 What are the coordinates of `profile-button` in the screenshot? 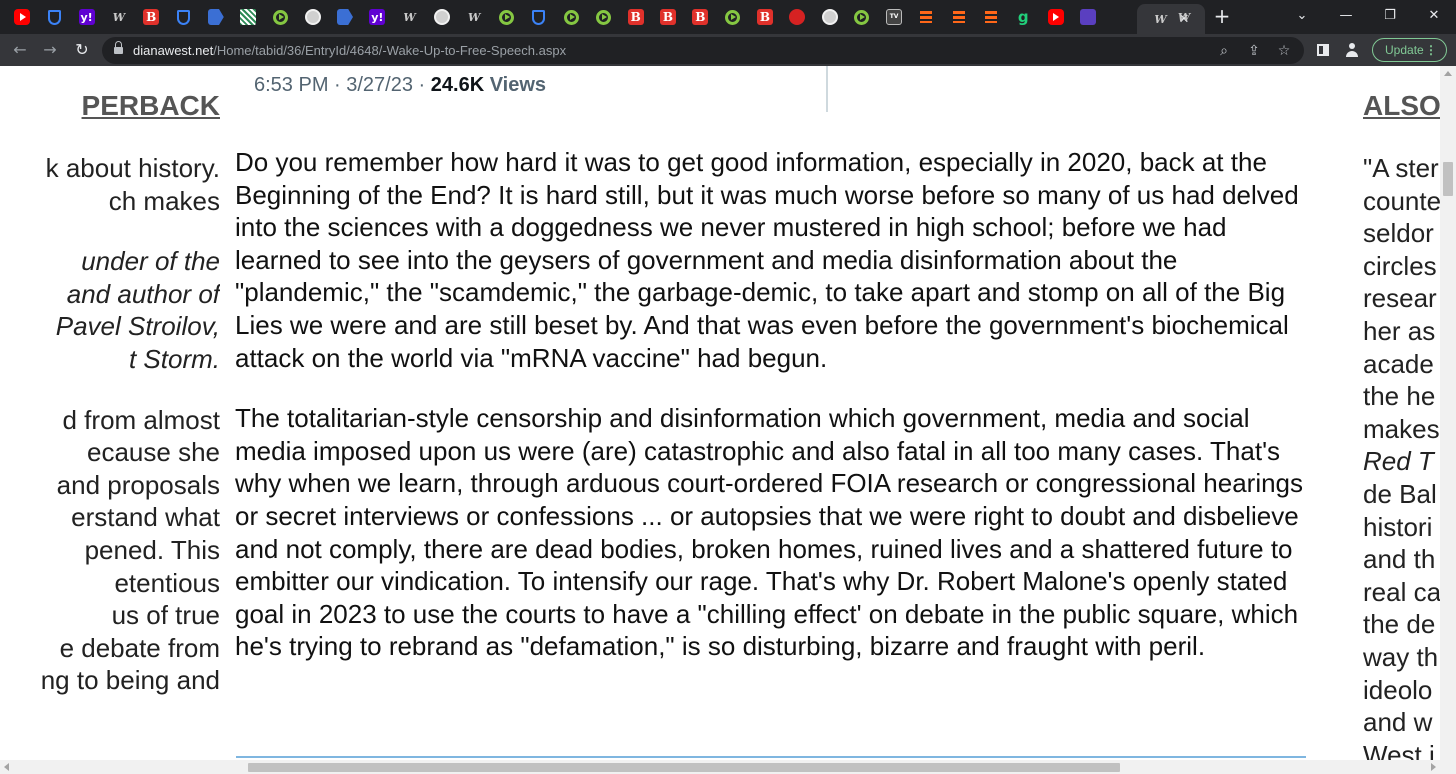 It's located at (1352, 50).